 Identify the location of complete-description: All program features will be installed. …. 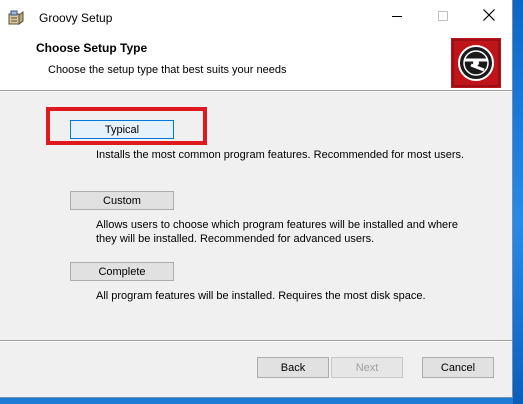
(261, 296).